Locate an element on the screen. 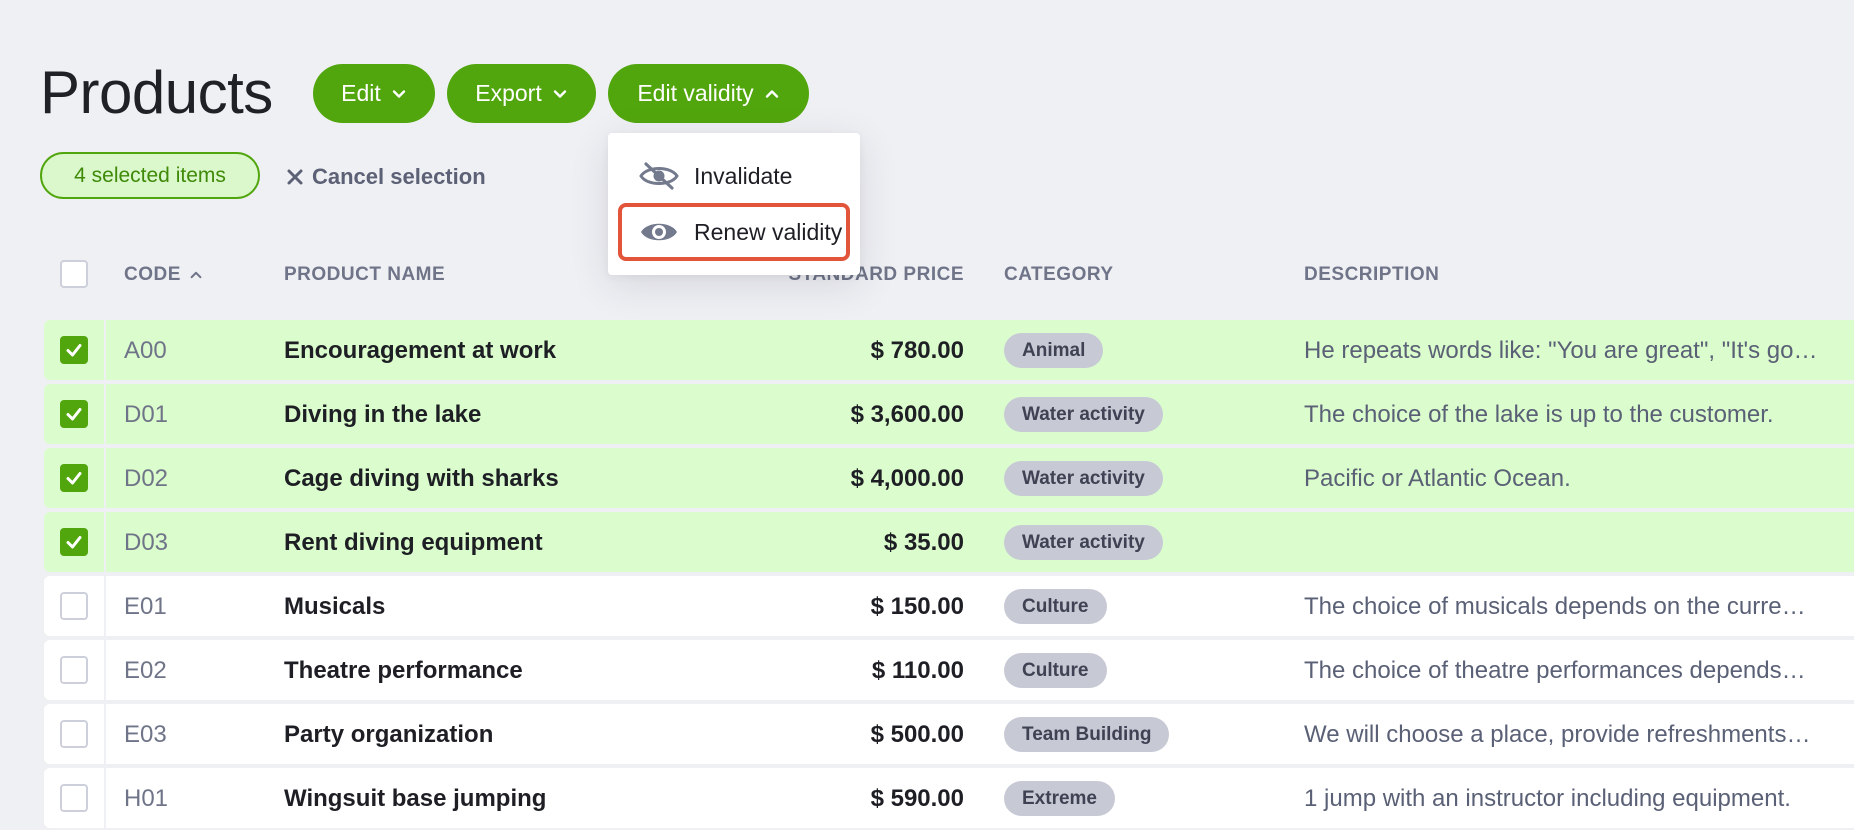 This screenshot has width=1854, height=830. column-header-code: CODE is located at coordinates (163, 275).